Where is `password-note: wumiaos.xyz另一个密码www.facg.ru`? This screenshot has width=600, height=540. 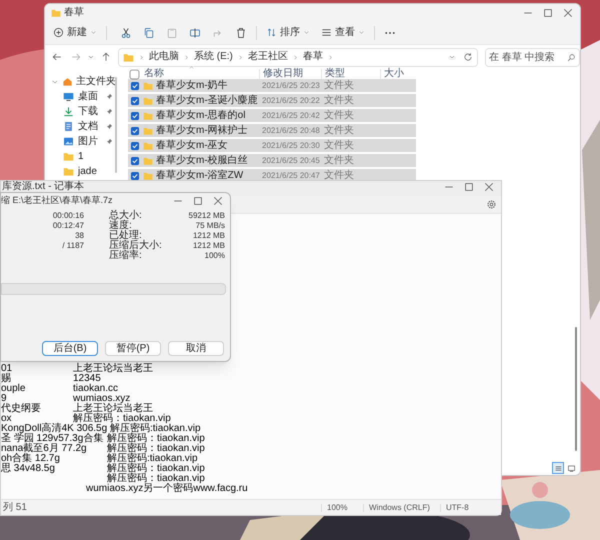
password-note: wumiaos.xyz另一个密码www.facg.ru is located at coordinates (167, 489).